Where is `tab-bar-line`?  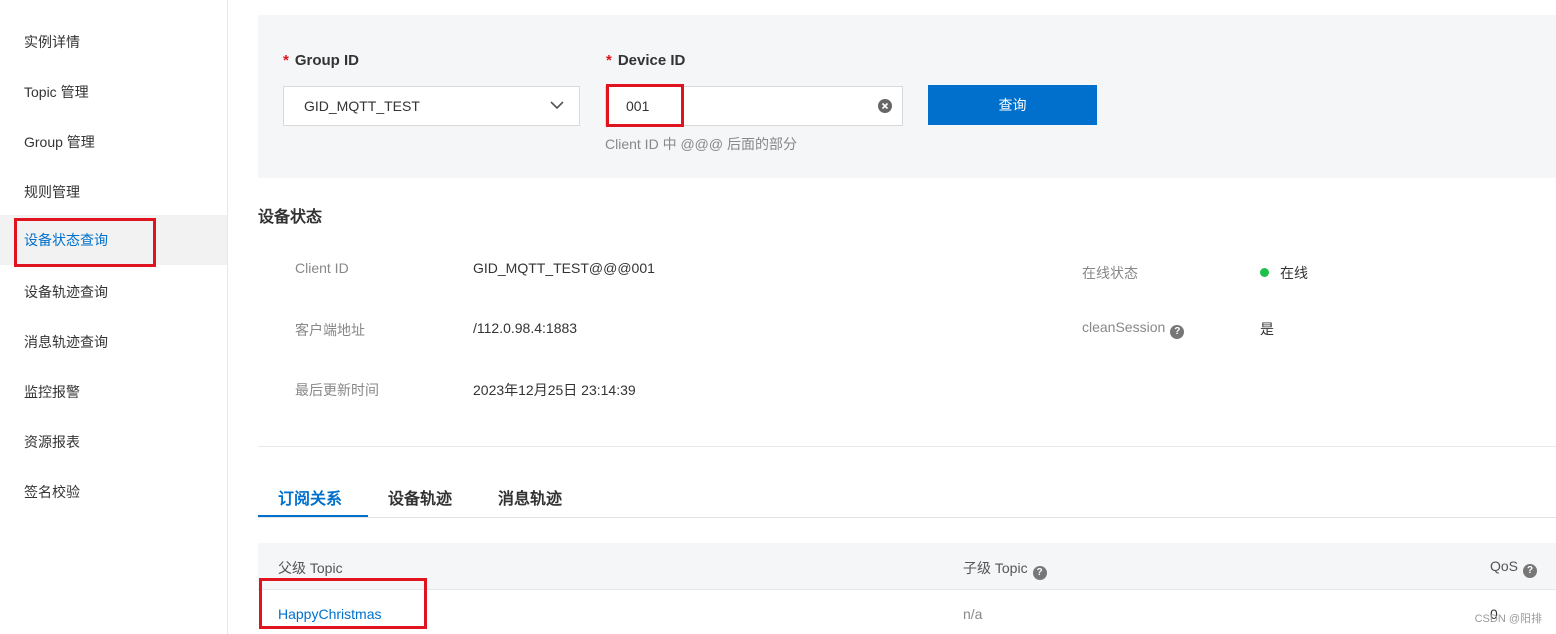
tab-bar-line is located at coordinates (907, 517).